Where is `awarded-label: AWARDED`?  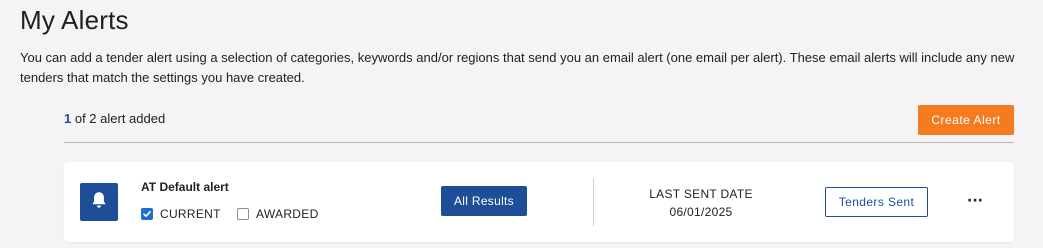 awarded-label: AWARDED is located at coordinates (287, 214).